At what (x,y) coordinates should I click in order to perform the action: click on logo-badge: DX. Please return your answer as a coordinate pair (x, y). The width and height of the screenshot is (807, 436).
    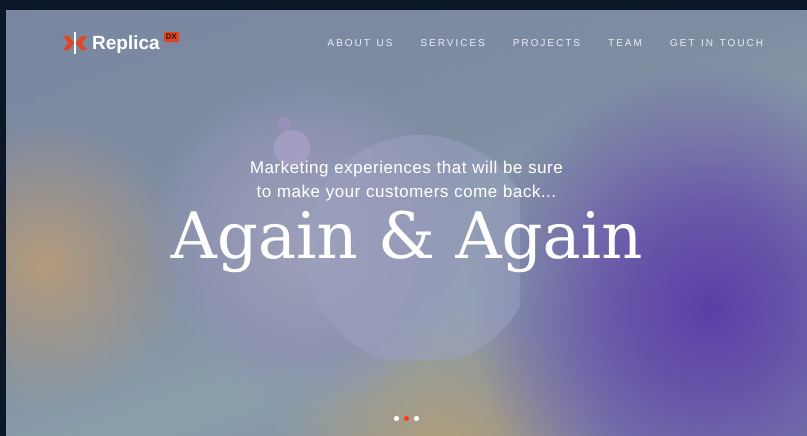
    Looking at the image, I should click on (171, 37).